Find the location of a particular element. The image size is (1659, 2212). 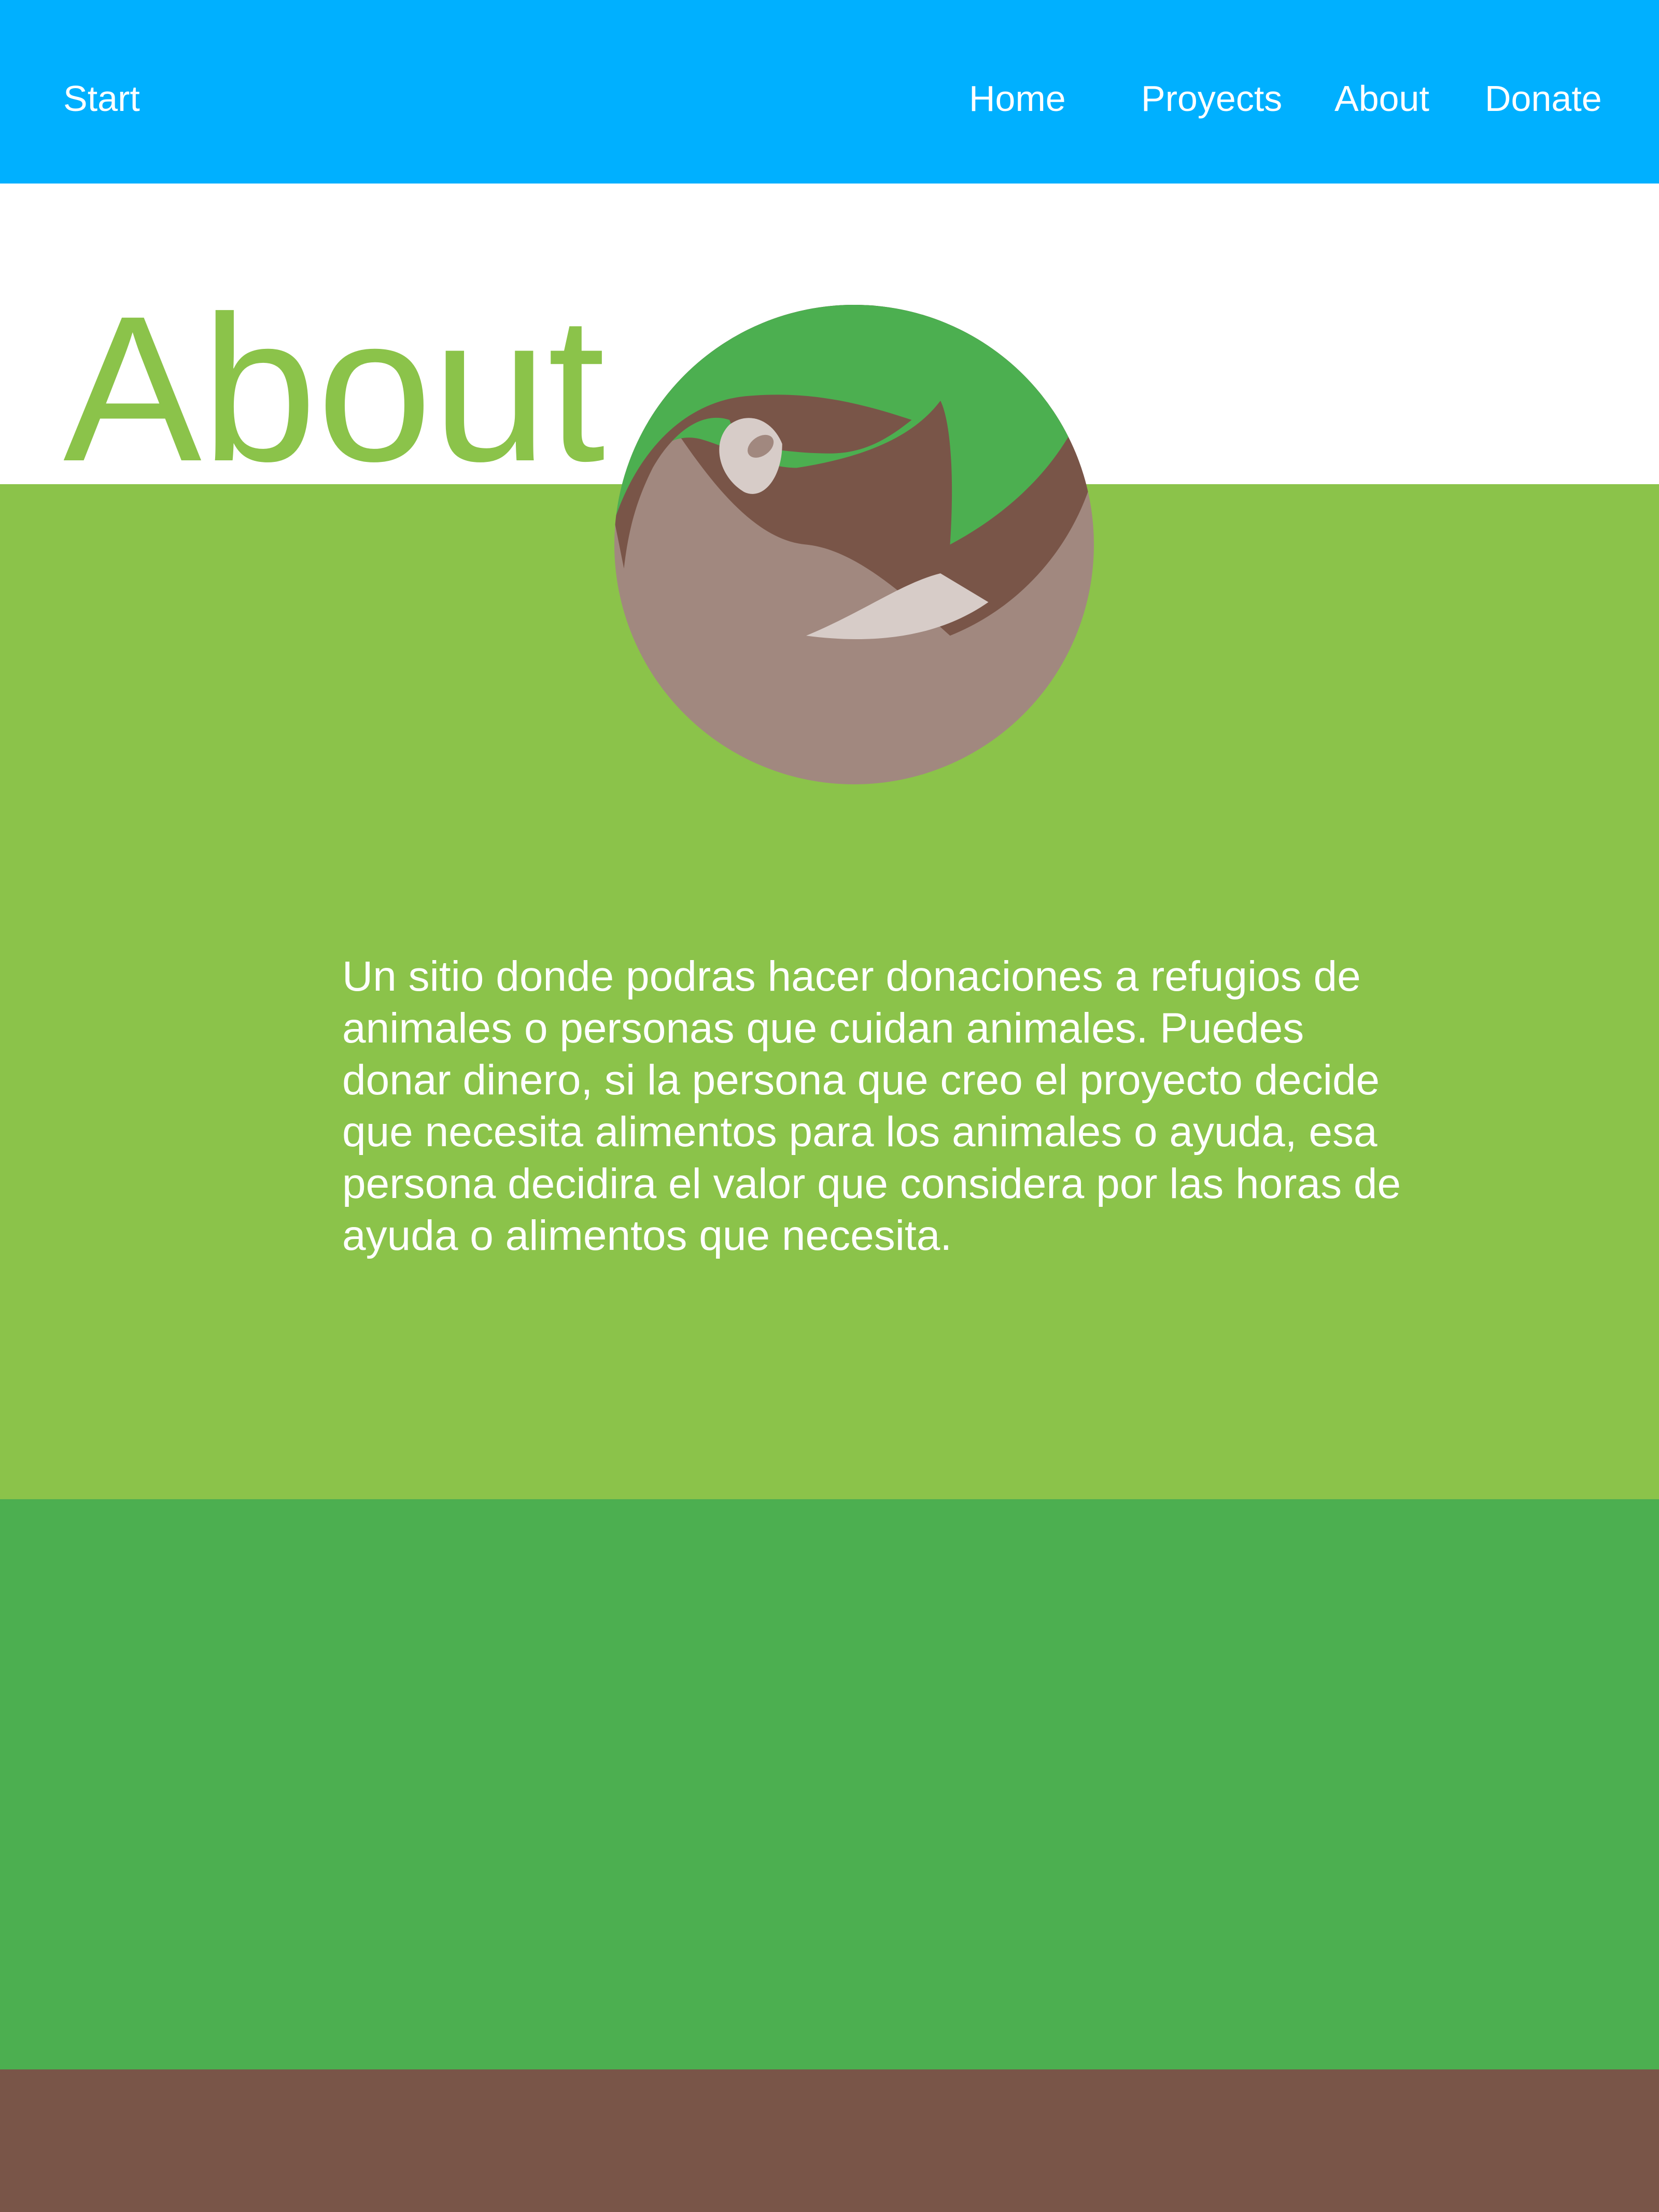

nav-start-link: Start is located at coordinates (101, 98).